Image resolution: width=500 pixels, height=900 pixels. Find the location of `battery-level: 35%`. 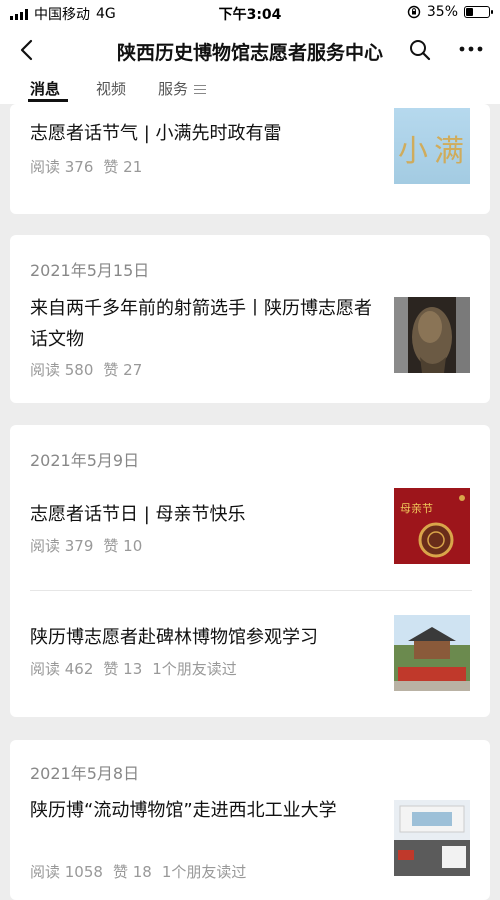

battery-level: 35% is located at coordinates (442, 12).